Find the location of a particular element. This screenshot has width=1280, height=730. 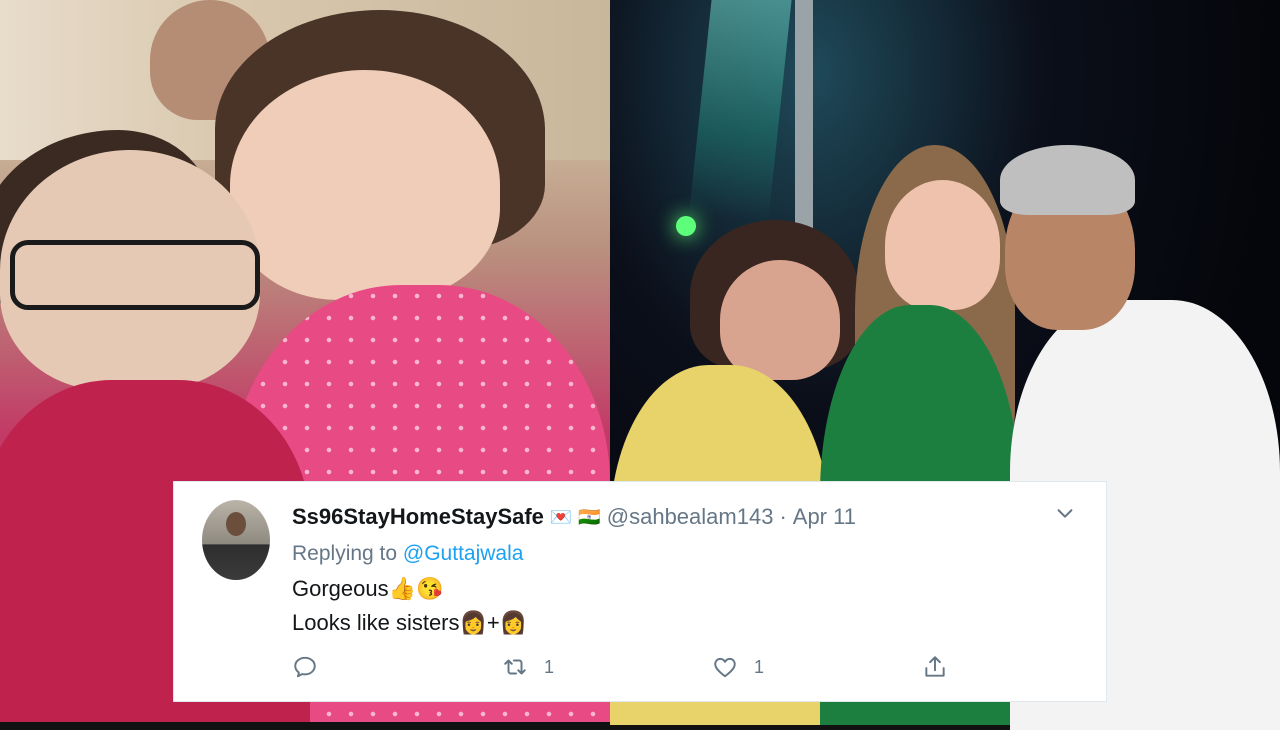

retweet-icon is located at coordinates (515, 667).